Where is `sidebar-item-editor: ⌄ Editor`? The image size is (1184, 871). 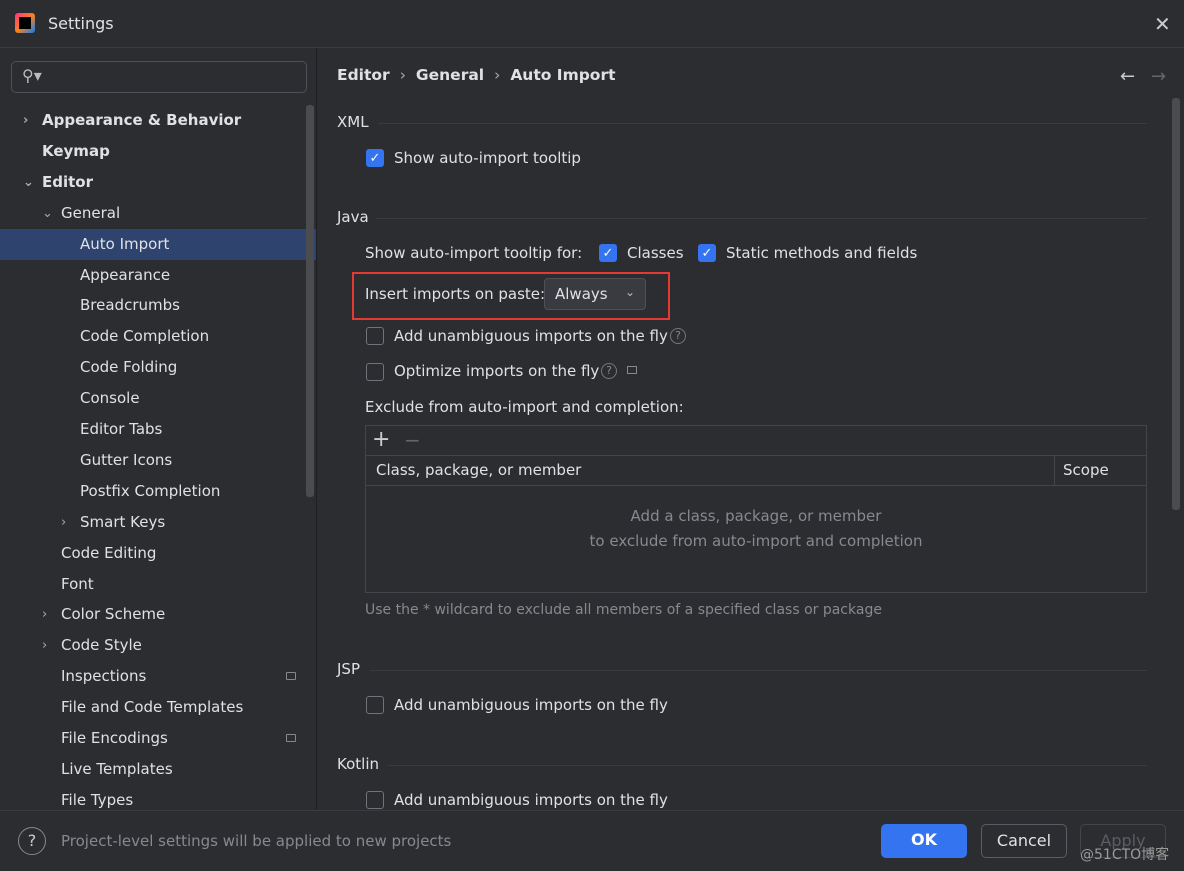 sidebar-item-editor: ⌄ Editor is located at coordinates (158, 182).